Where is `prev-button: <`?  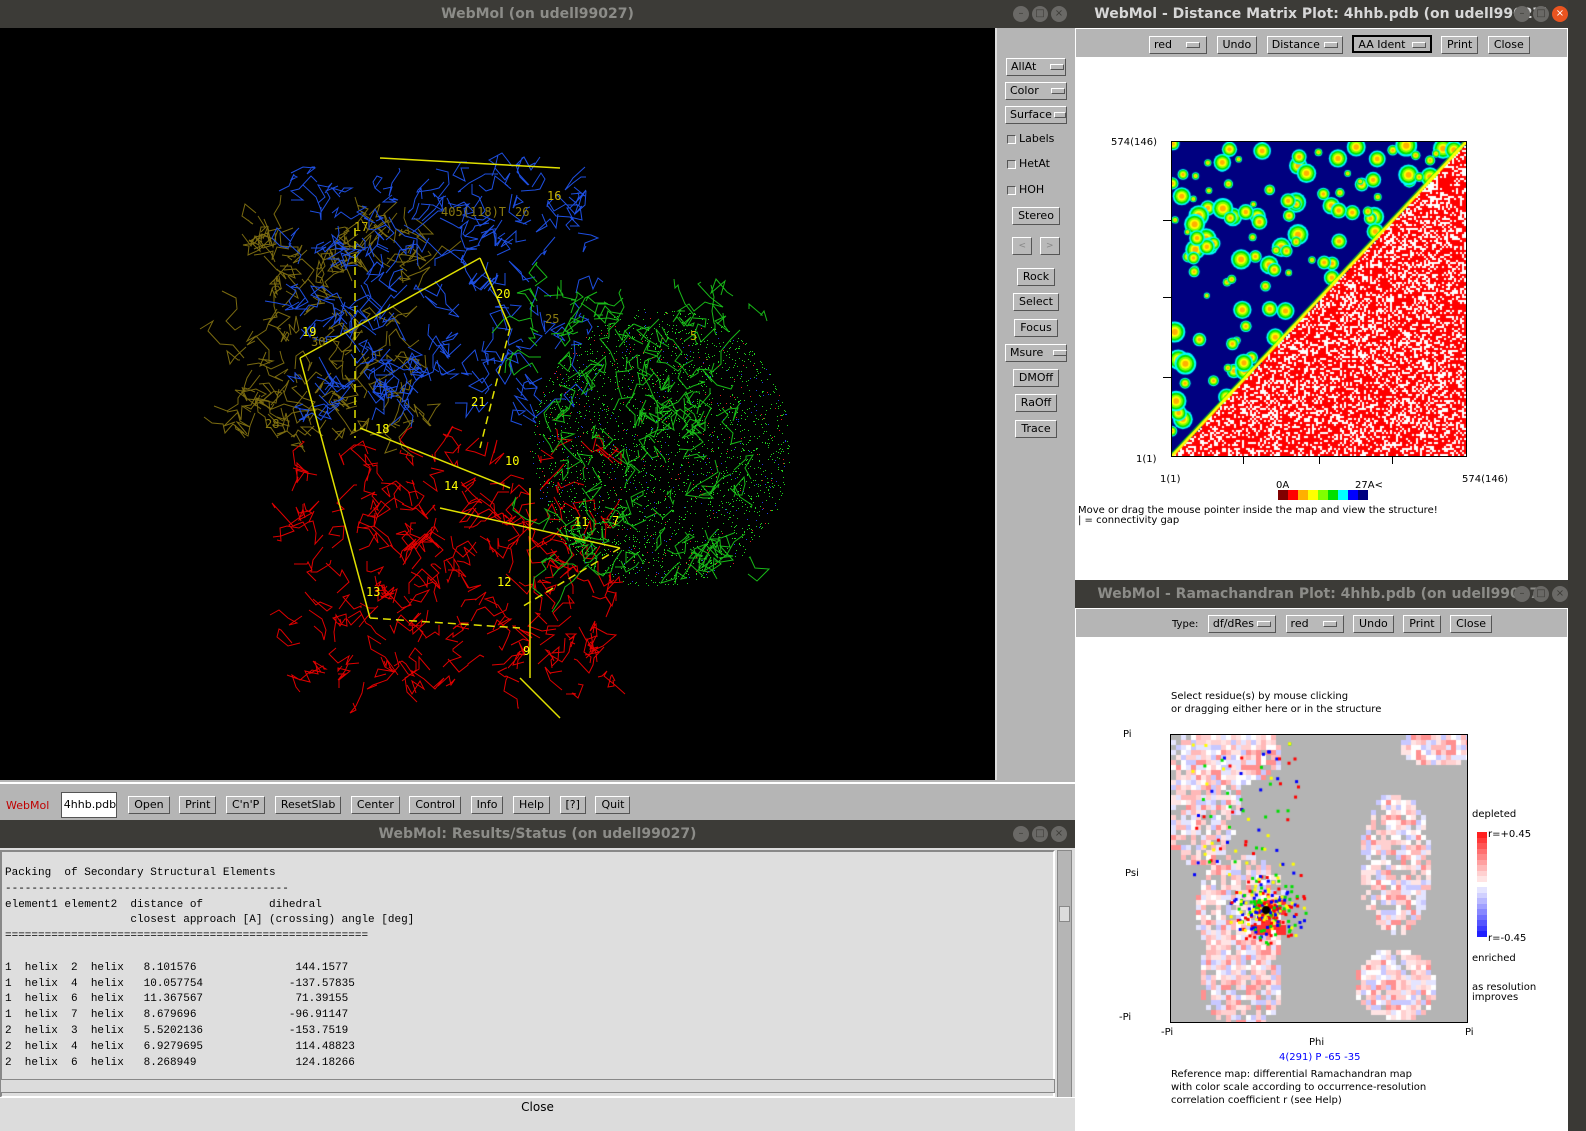 prev-button: < is located at coordinates (1022, 246).